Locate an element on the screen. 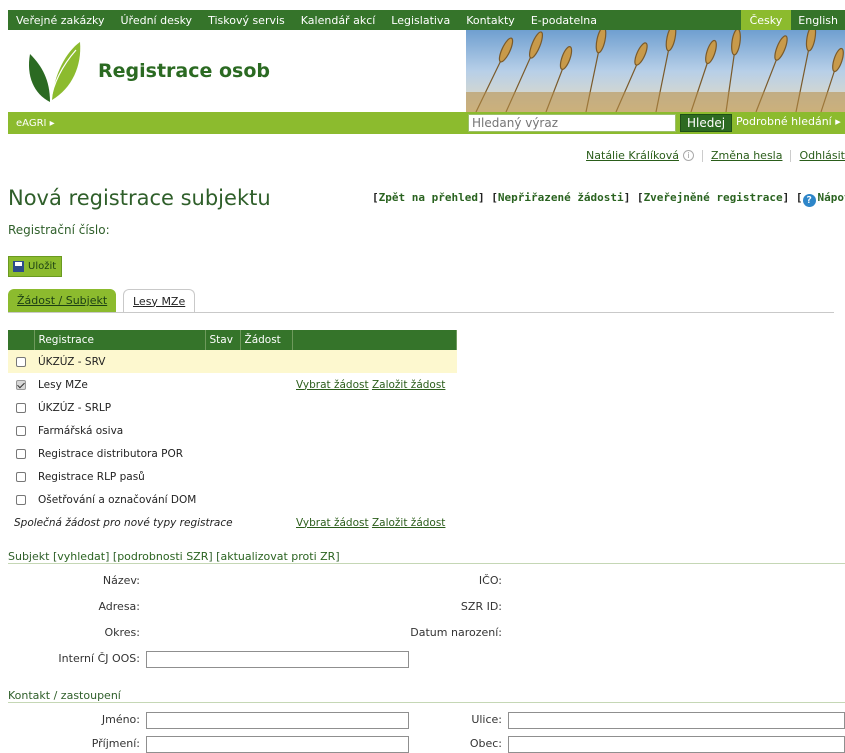 This screenshot has width=845, height=753. nav-e-podatelna: E-podatelna is located at coordinates (564, 20).